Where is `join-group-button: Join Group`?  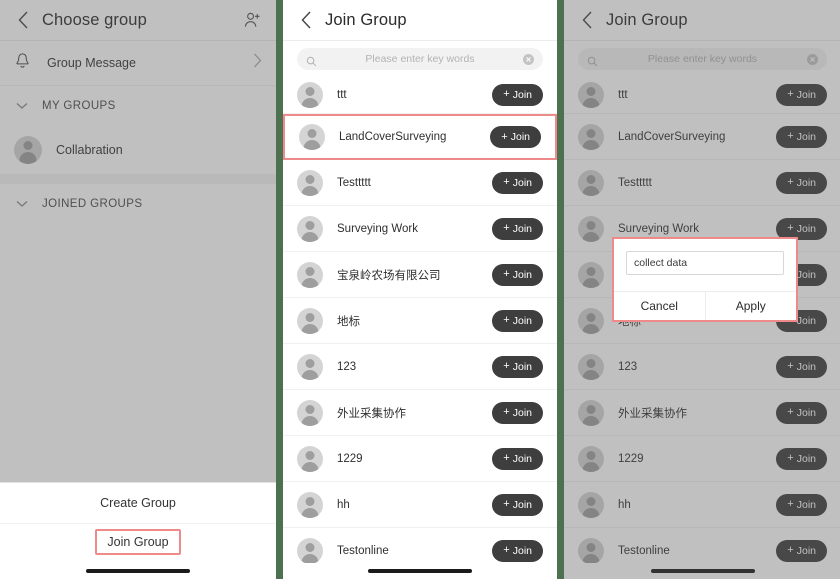 join-group-button: Join Group is located at coordinates (138, 542).